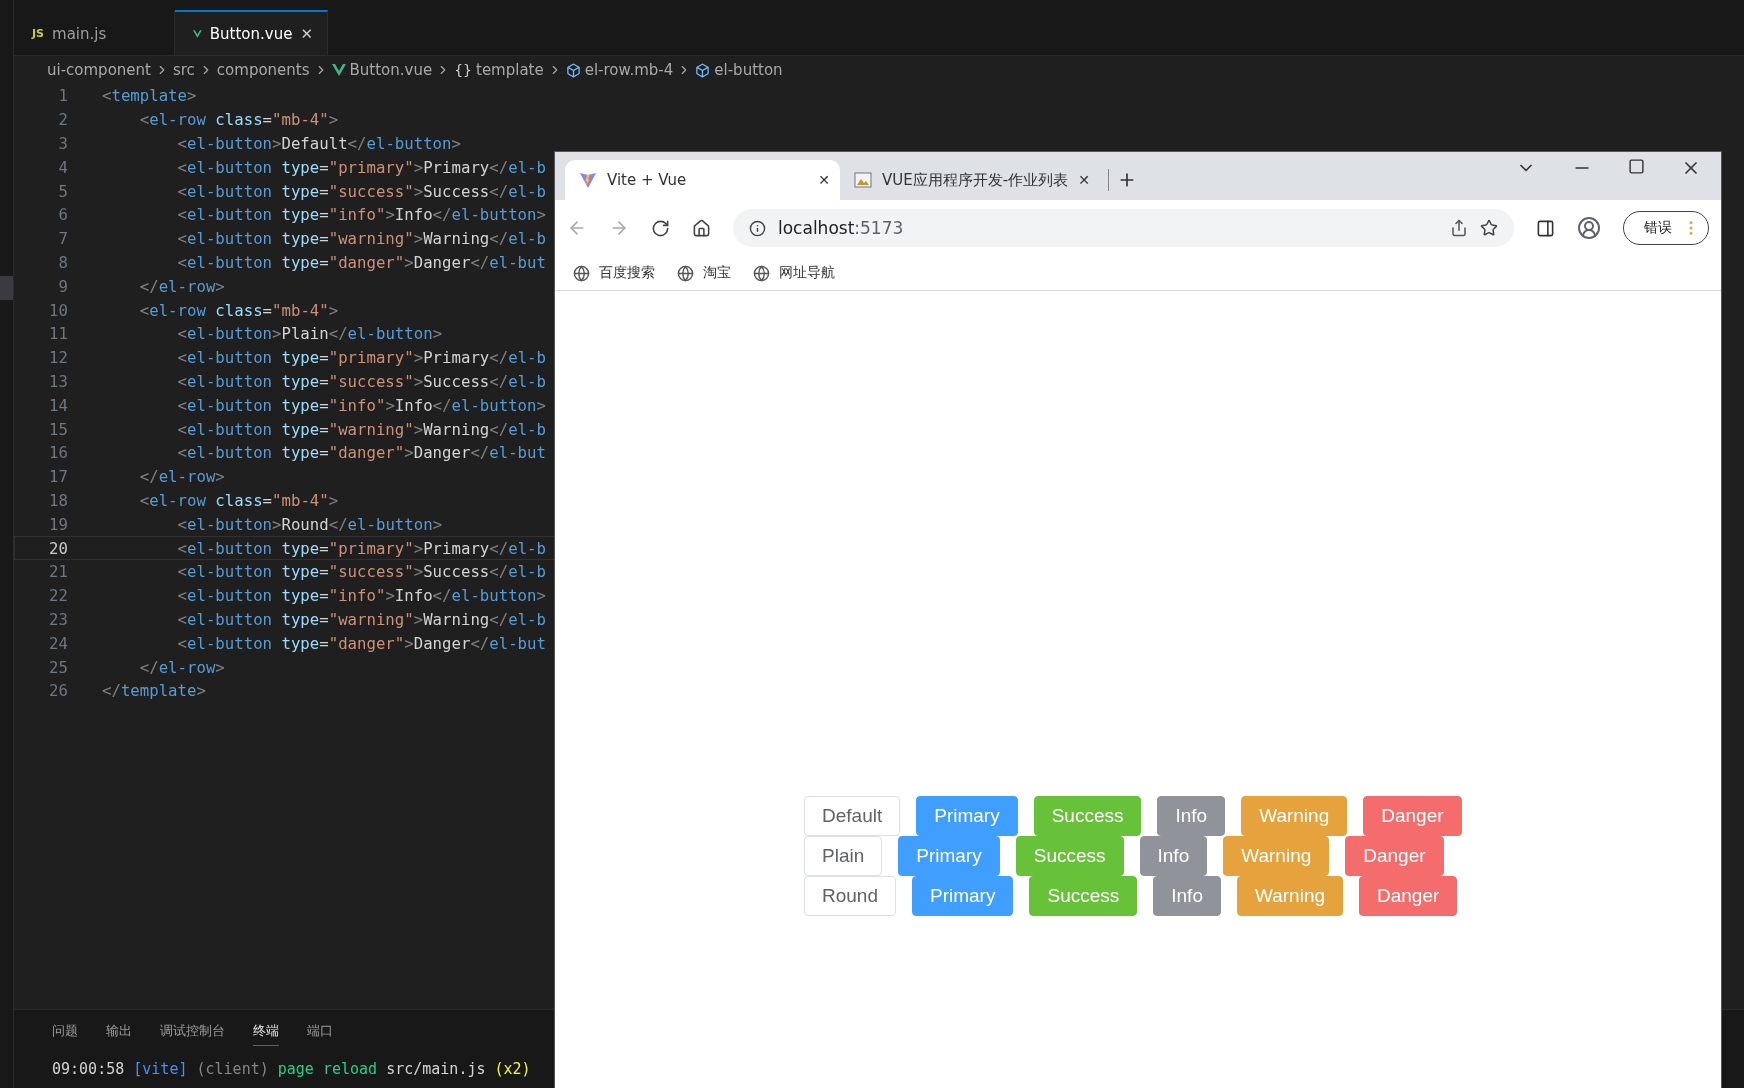  Describe the element at coordinates (843, 856) in the screenshot. I see `demo-button: Plain` at that location.